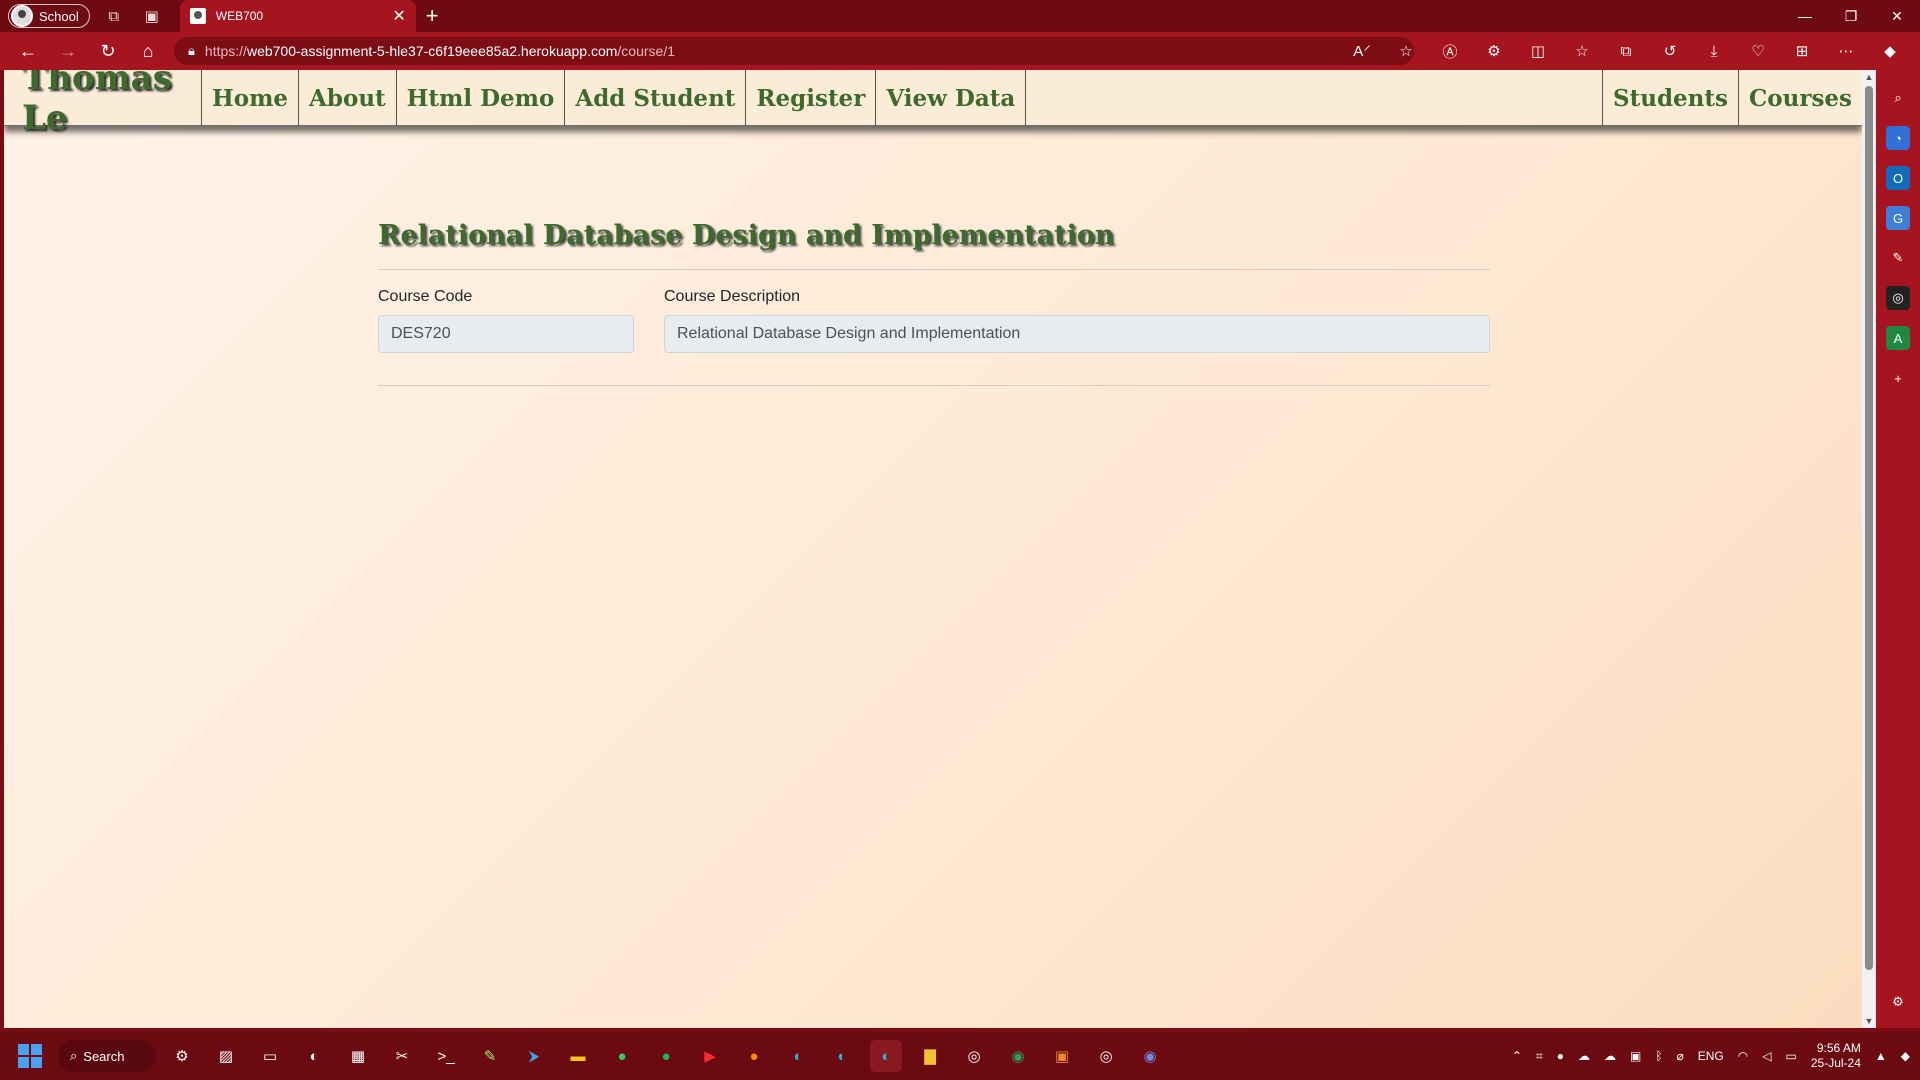  I want to click on close-tab-icon: ✕, so click(398, 16).